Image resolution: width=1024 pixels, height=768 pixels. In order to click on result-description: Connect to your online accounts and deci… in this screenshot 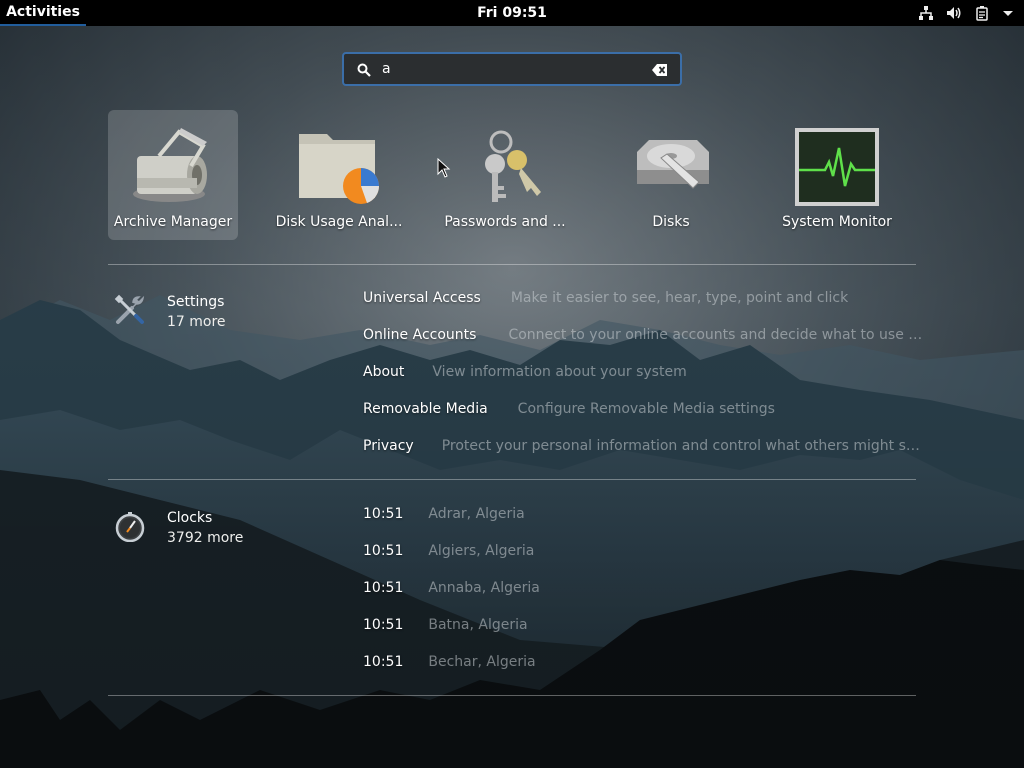, I will do `click(715, 335)`.